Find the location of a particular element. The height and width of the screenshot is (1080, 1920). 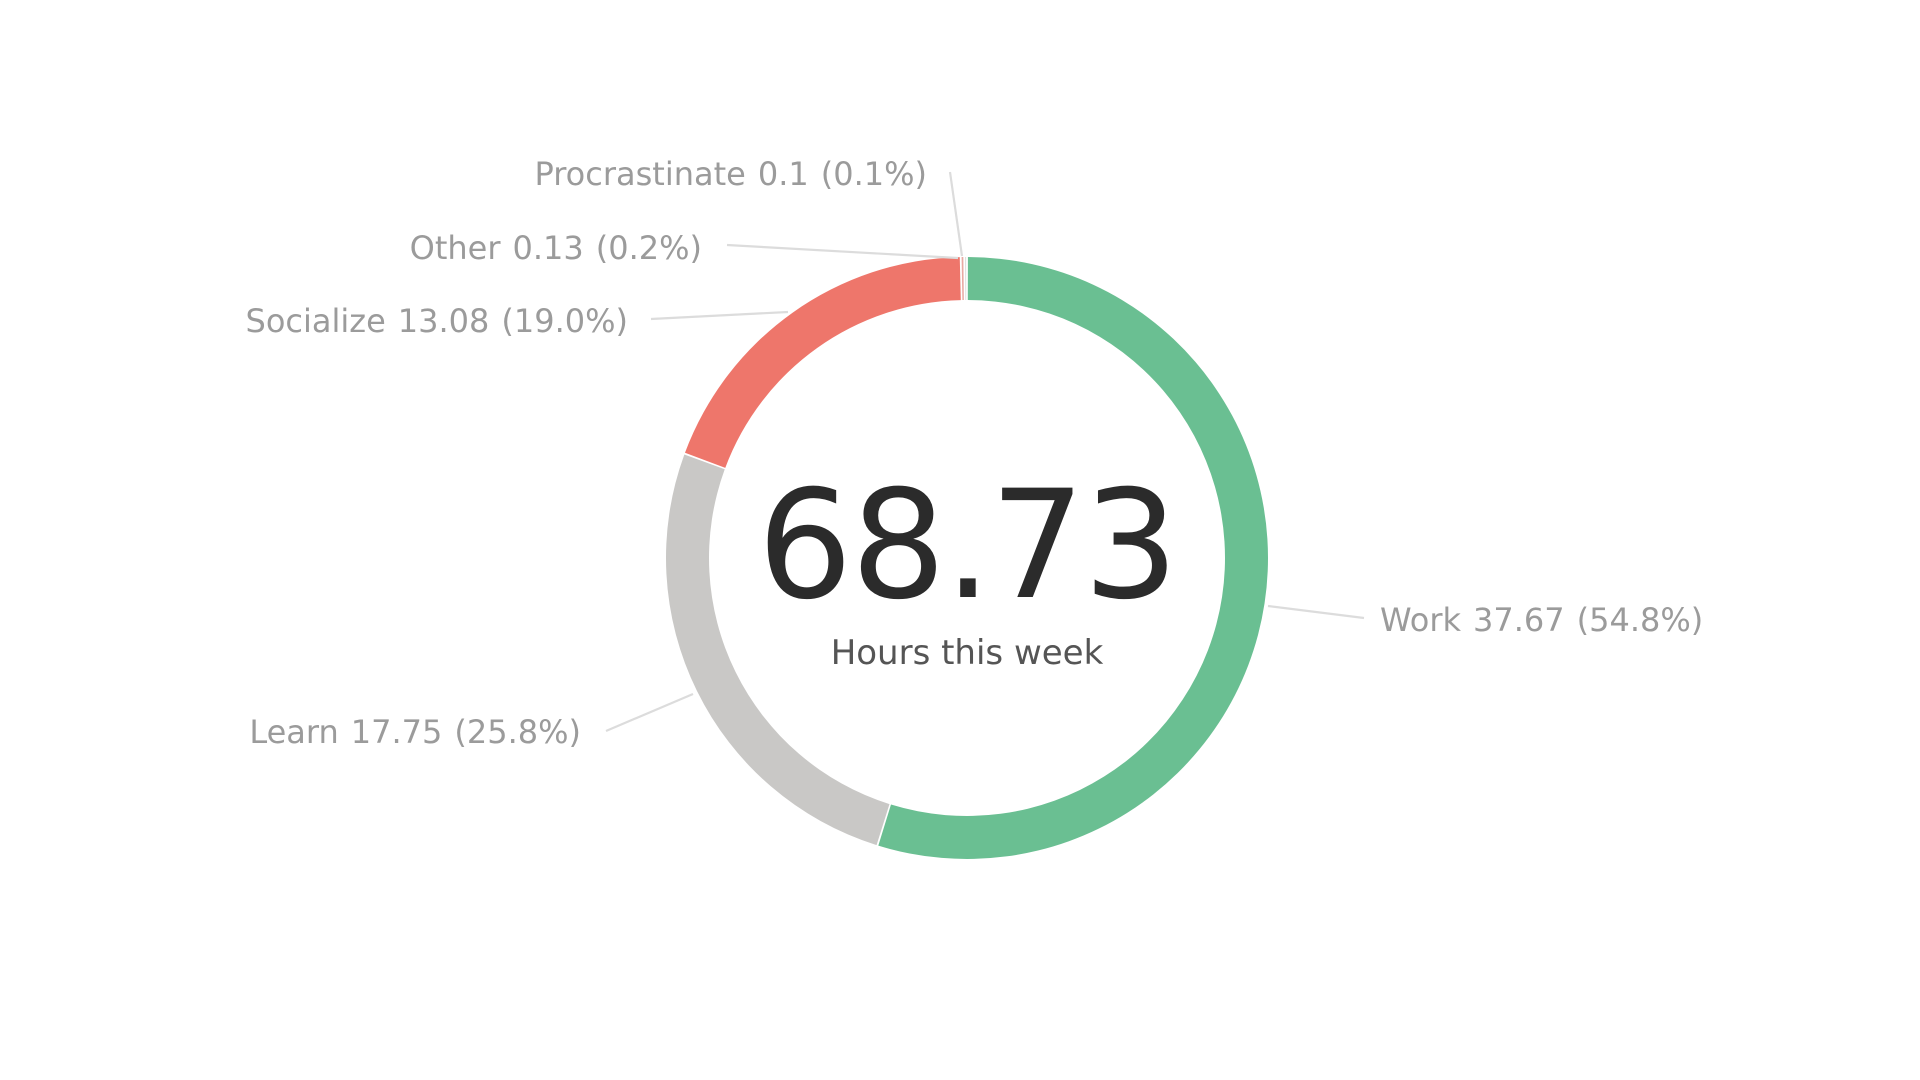

slice-label-other: Other 0.13 (0.2%) is located at coordinates (556, 248).